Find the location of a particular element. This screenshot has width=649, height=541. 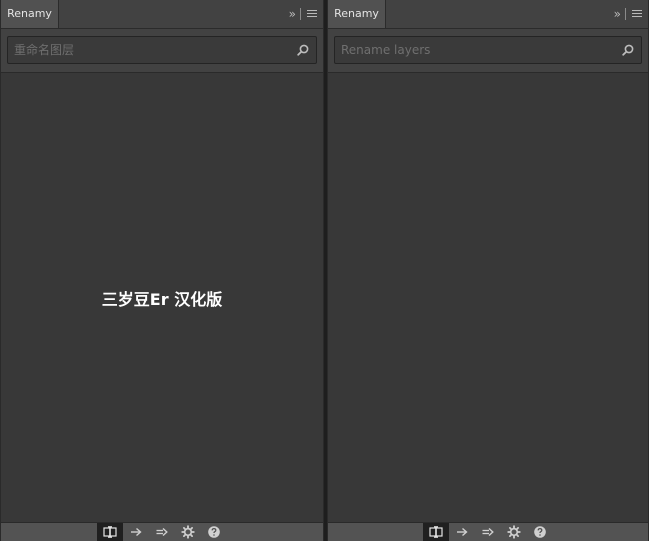

translation-watermark: 三岁豆Er 汉化版 is located at coordinates (162, 299).